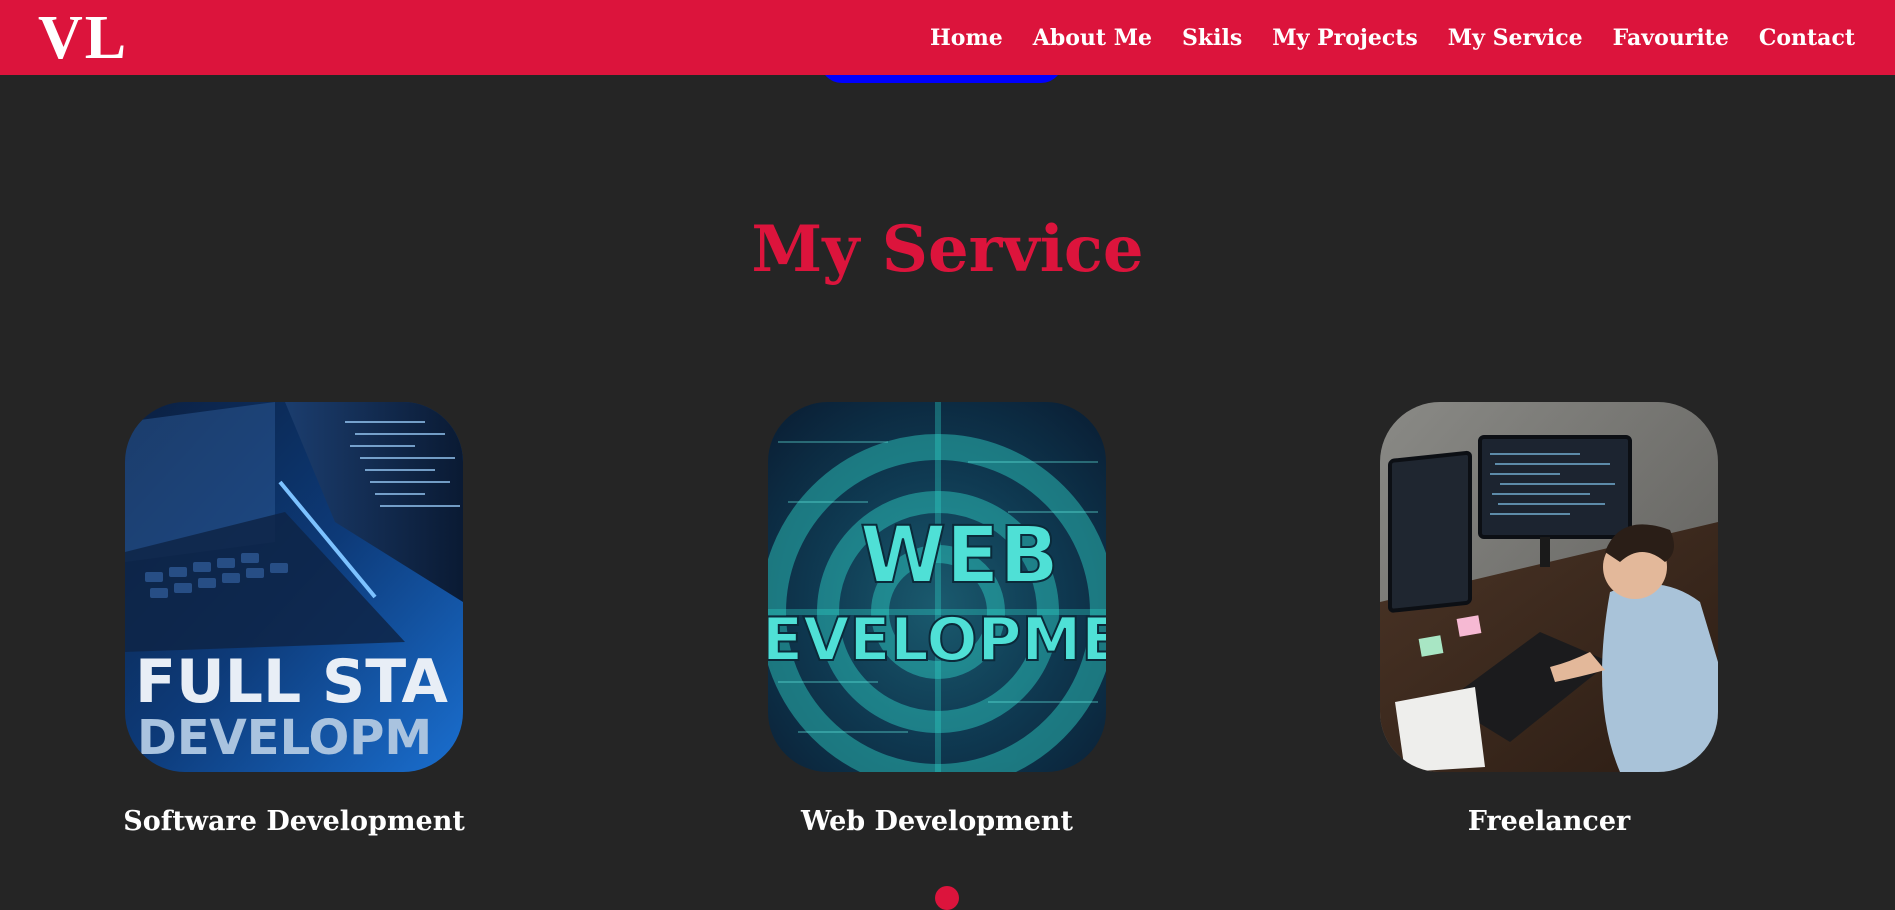 The height and width of the screenshot is (910, 1895). Describe the element at coordinates (947, 898) in the screenshot. I see `decorative-dot` at that location.